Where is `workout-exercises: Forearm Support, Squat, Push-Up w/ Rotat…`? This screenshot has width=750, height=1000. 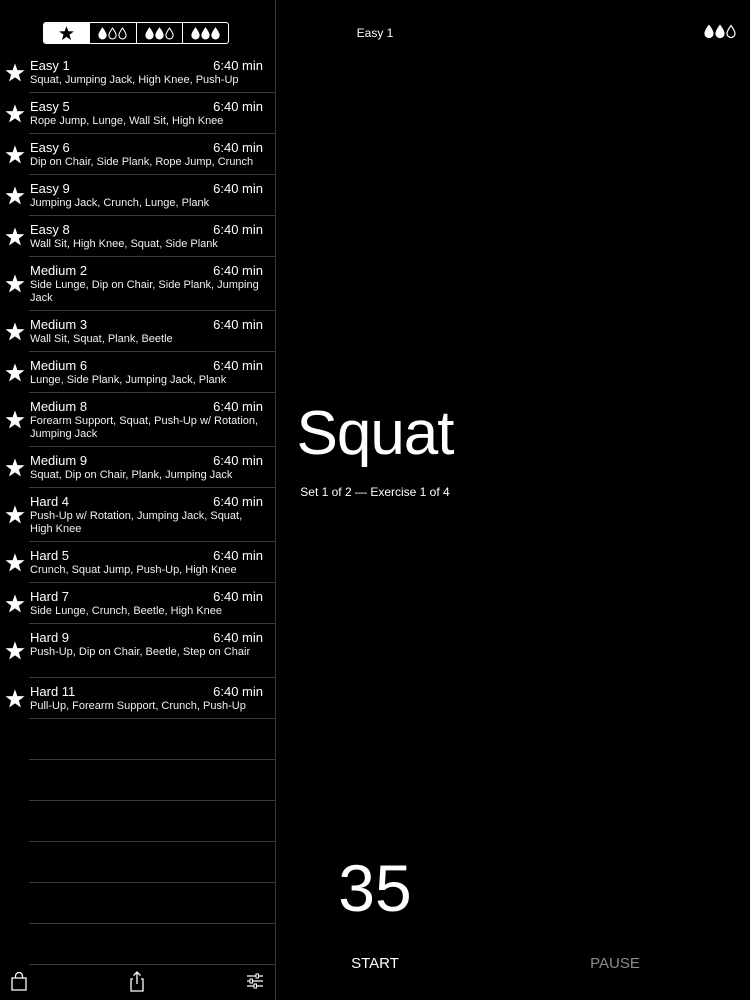
workout-exercises: Forearm Support, Squat, Push-Up w/ Rotat… is located at coordinates (144, 427).